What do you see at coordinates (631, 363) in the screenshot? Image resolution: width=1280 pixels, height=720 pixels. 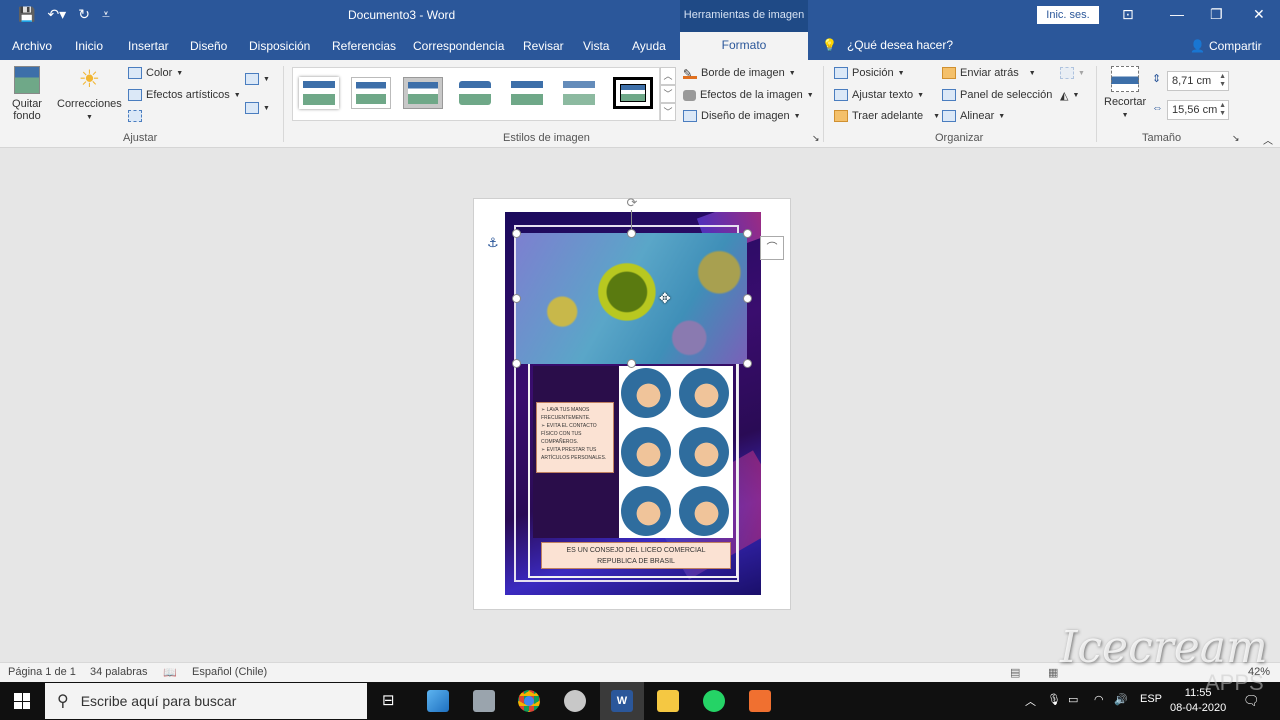 I see `resize-handle-bottom` at bounding box center [631, 363].